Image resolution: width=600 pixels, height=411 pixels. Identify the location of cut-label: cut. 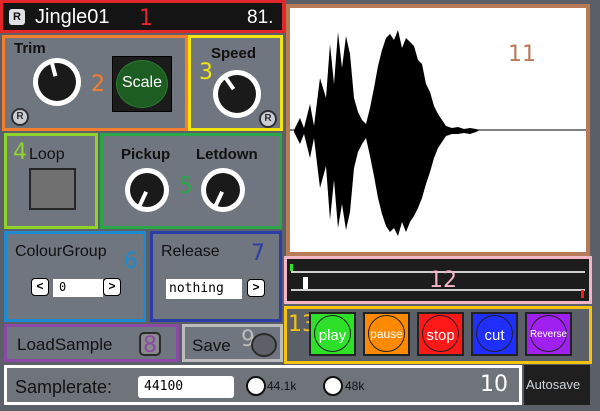
(494, 335).